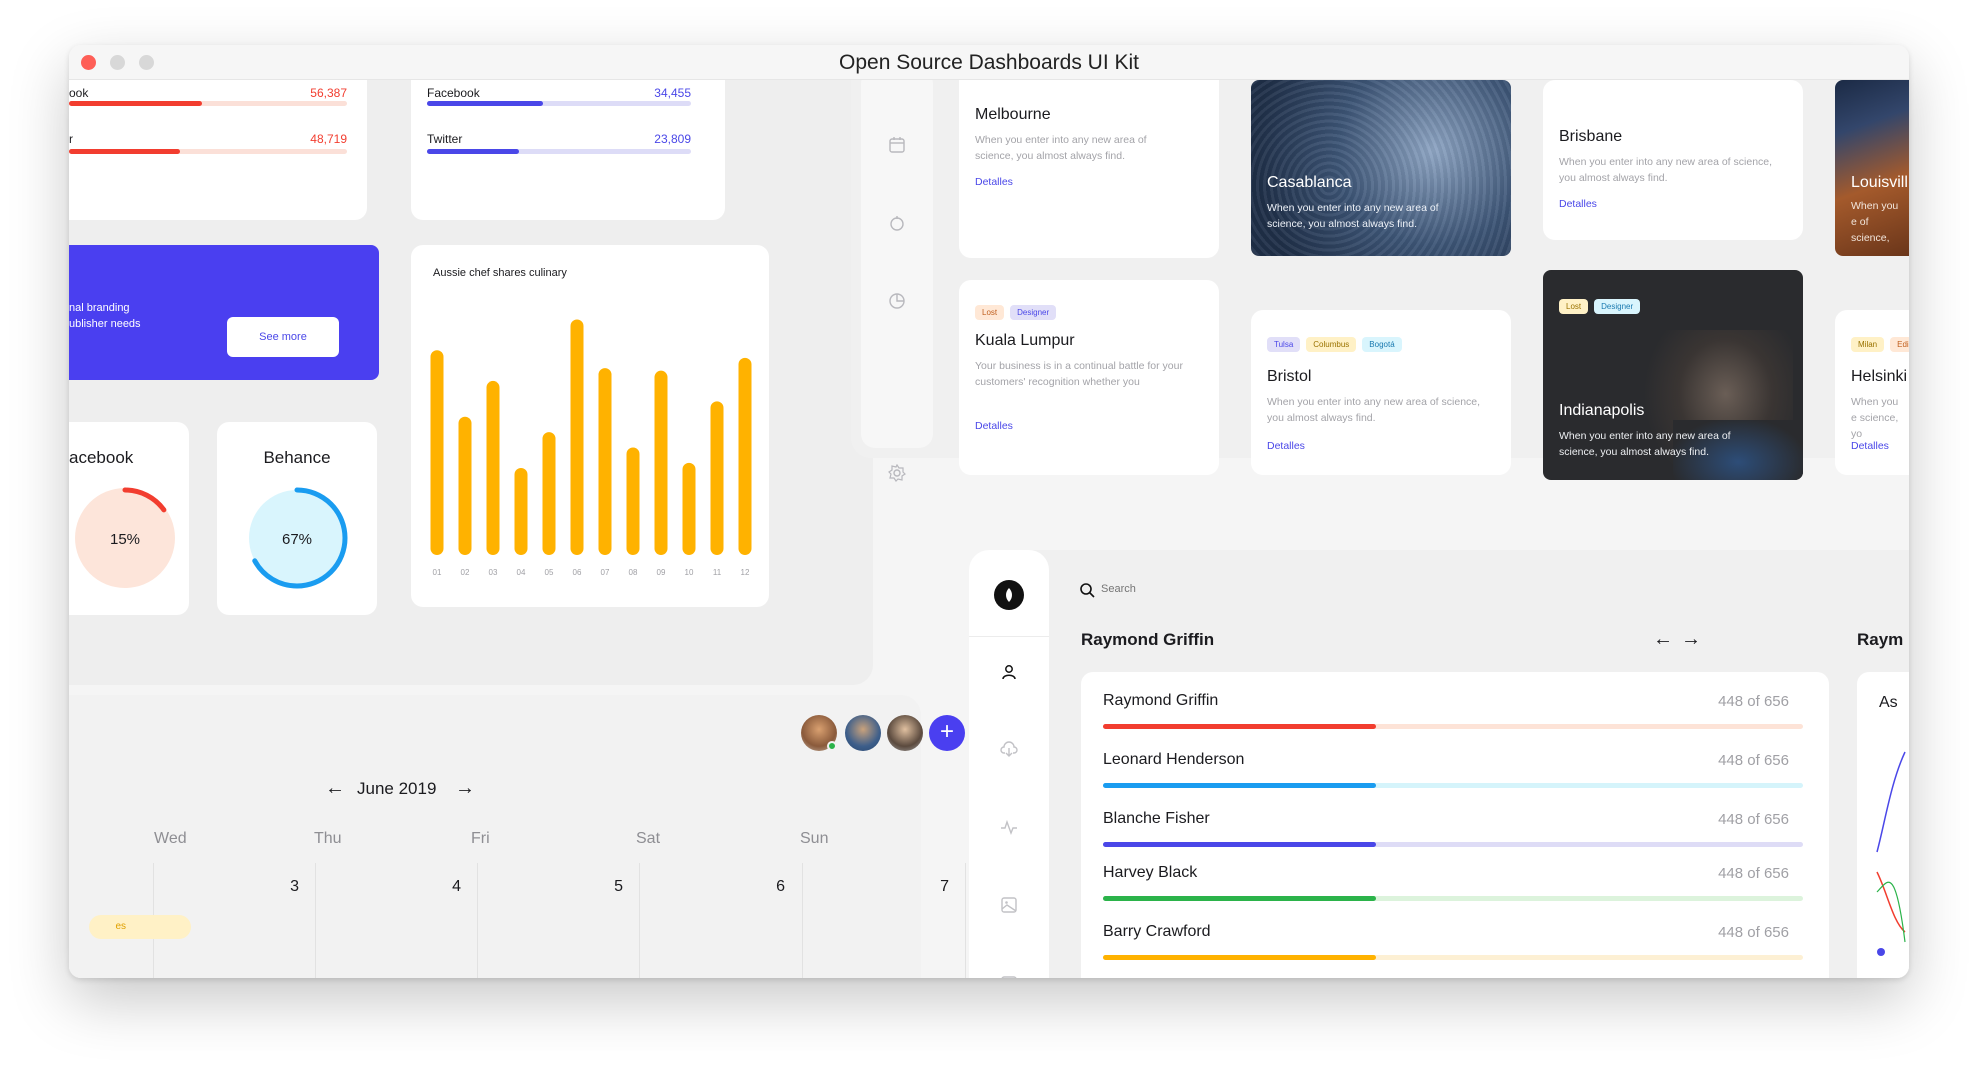  Describe the element at coordinates (328, 139) in the screenshot. I see `social-item-value: 48,719` at that location.